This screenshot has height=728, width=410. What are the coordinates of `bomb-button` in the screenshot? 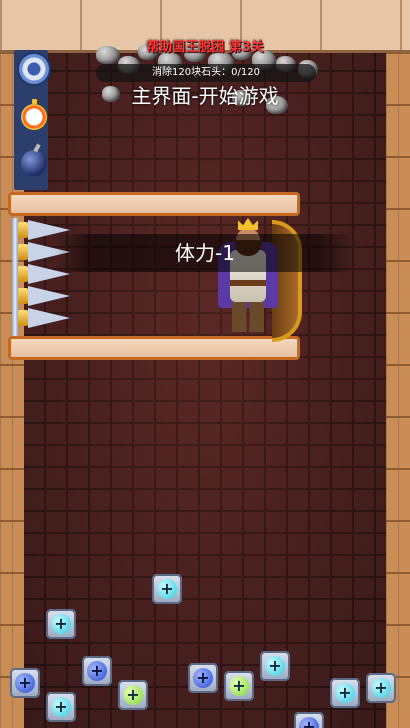 It's located at (34, 163).